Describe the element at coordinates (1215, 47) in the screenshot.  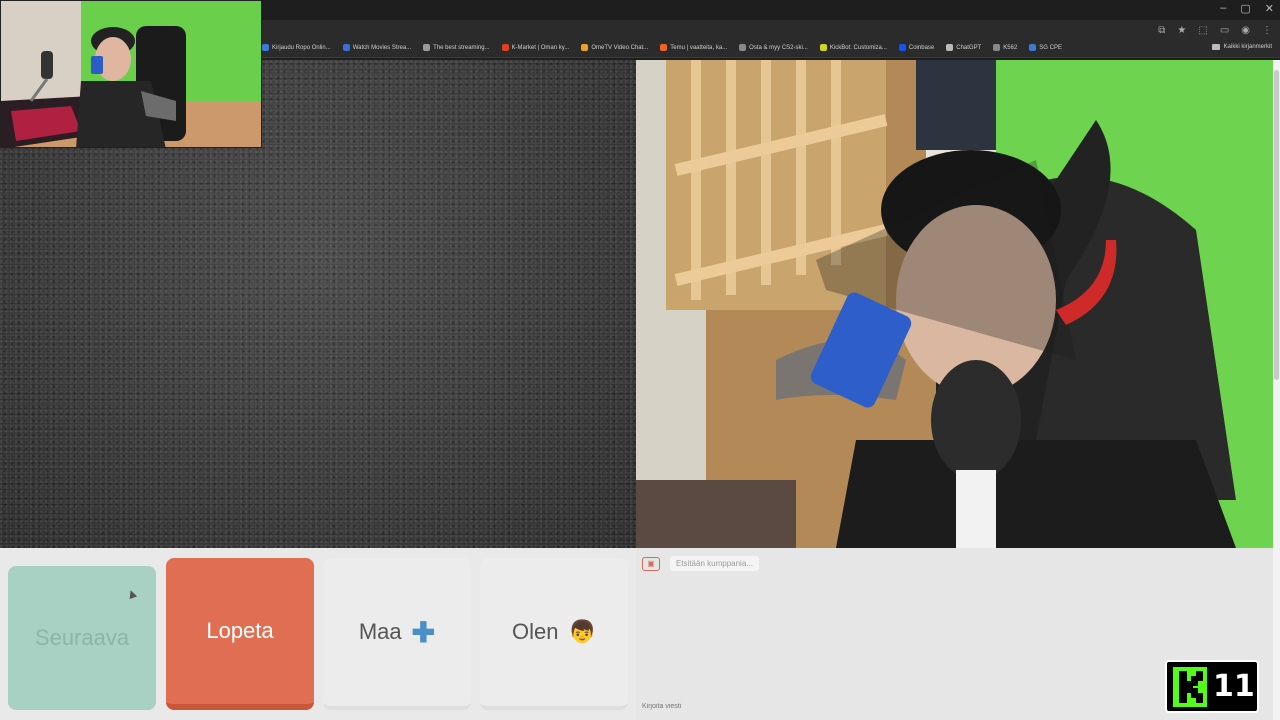
I see `folder-icon` at that location.